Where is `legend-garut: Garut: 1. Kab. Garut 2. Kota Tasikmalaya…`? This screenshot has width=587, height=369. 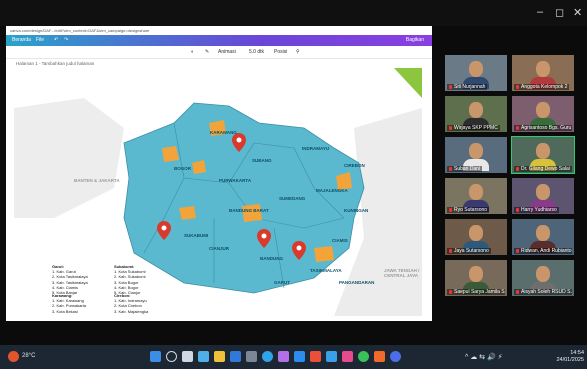
legend-garut: Garut: 1. Kab. Garut 2. Kota Tasikmalaya… is located at coordinates (70, 279).